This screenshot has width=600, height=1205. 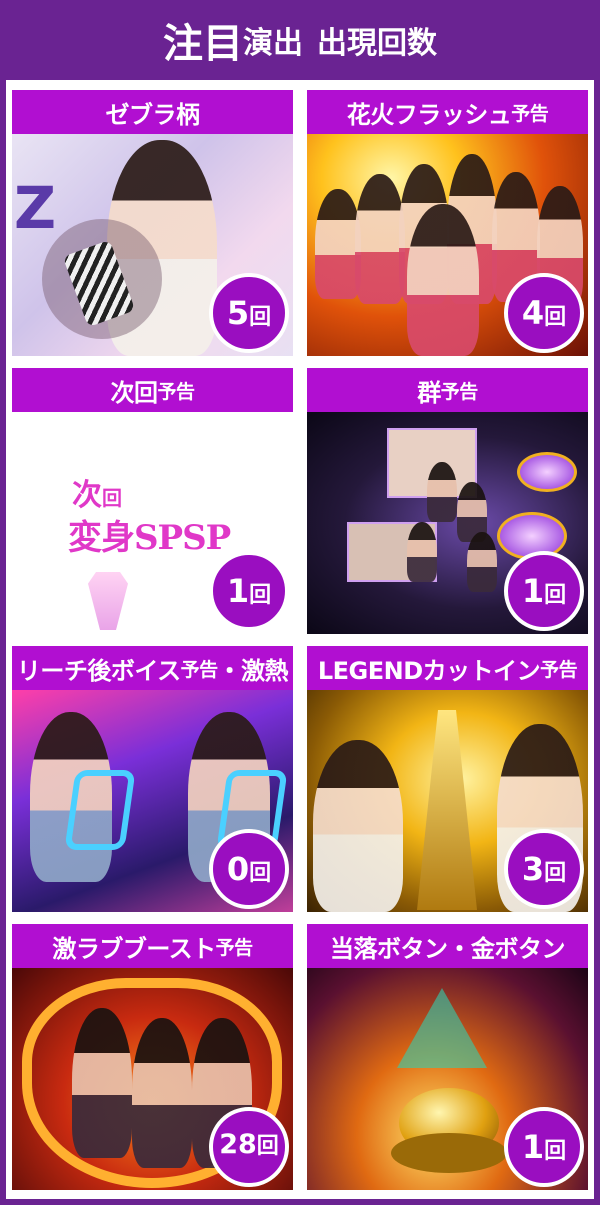 I want to click on title-part-3: 出現, so click(x=347, y=43).